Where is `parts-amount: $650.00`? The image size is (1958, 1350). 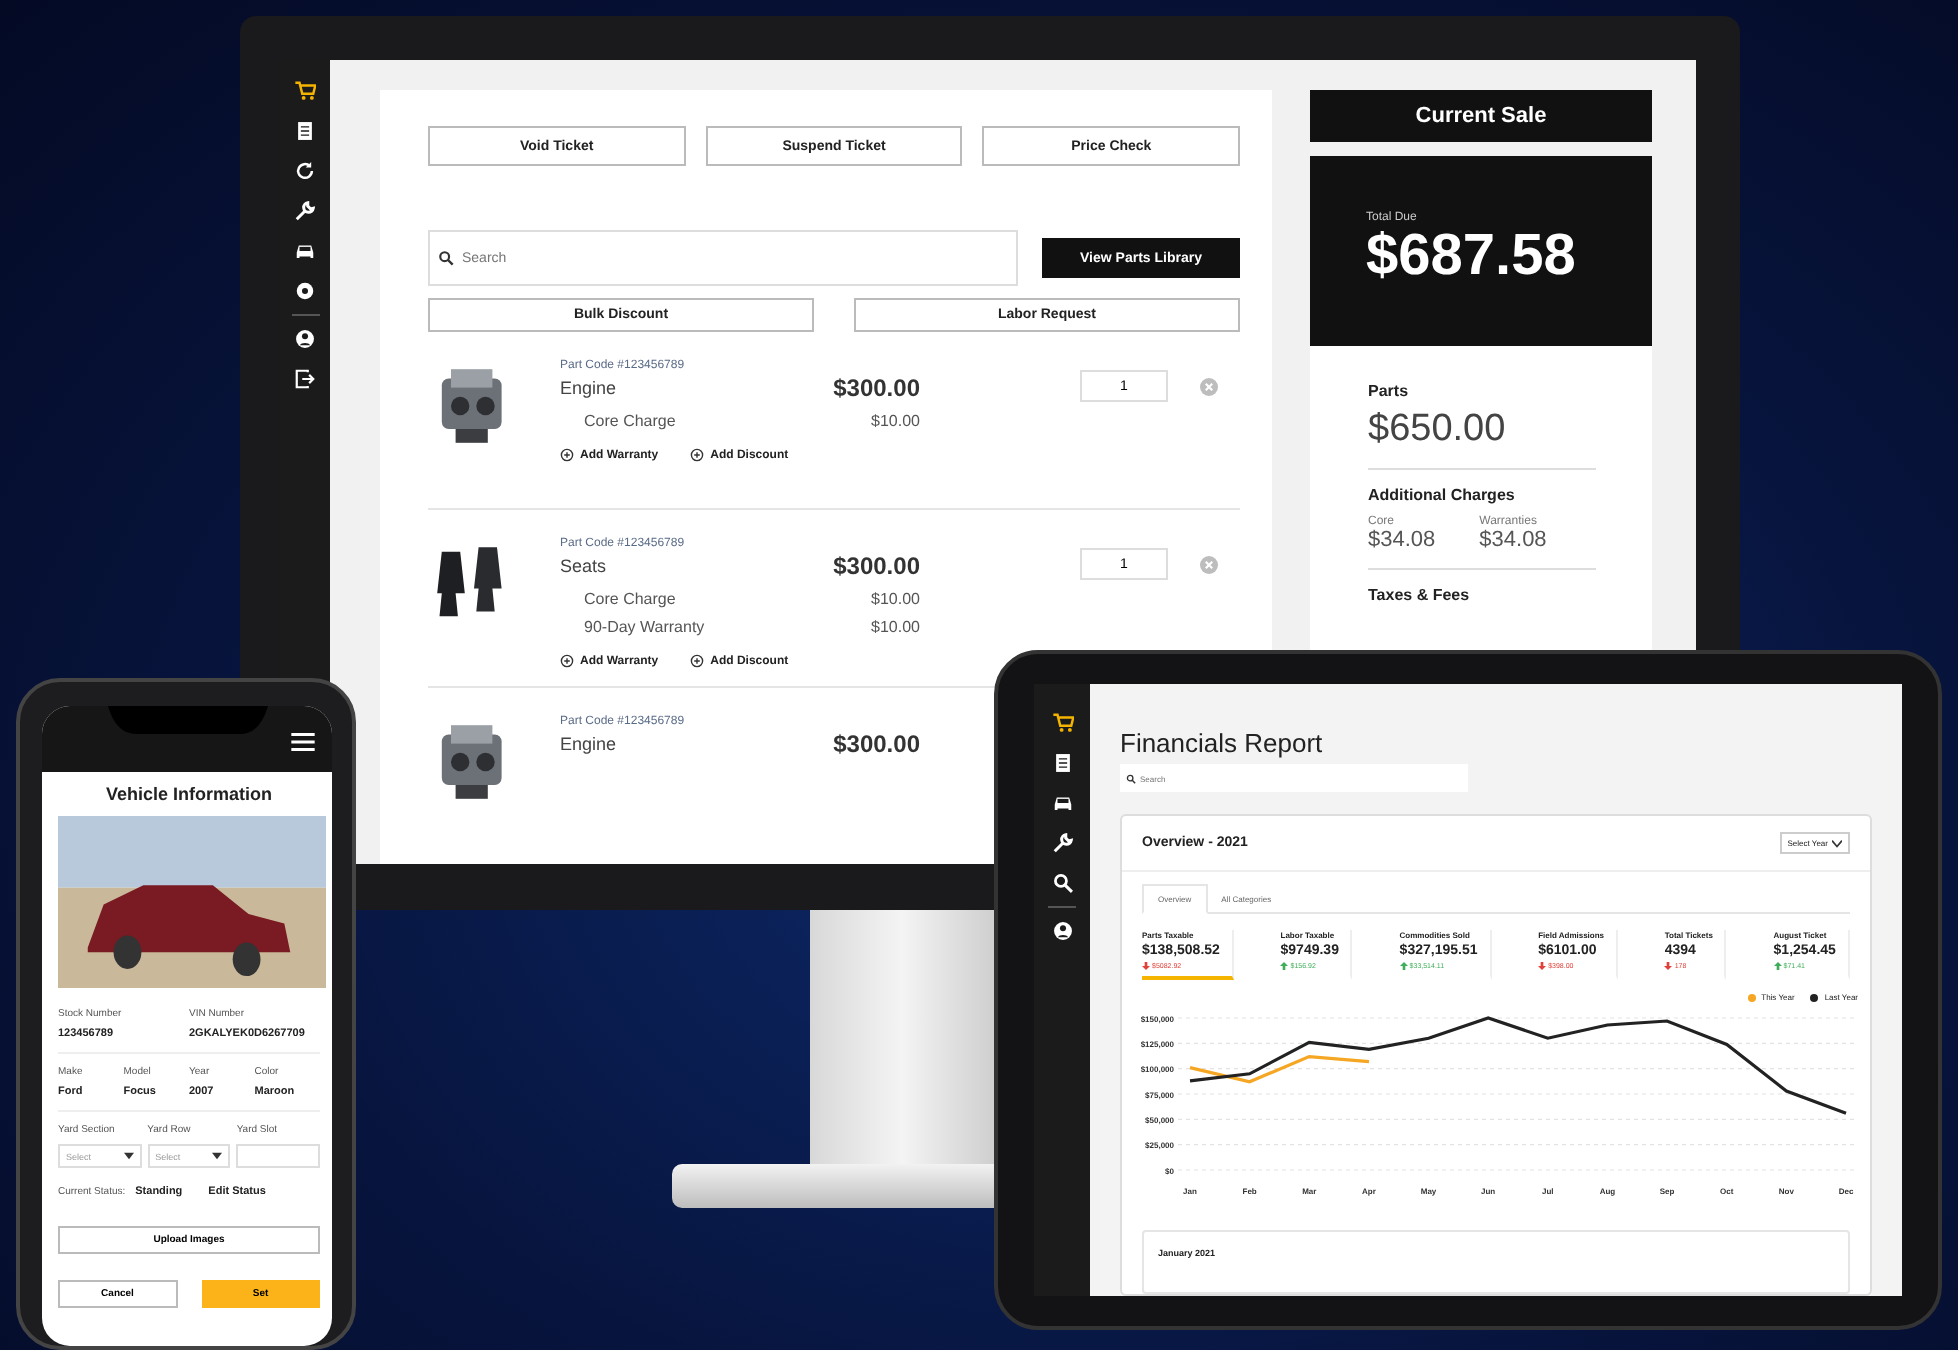
parts-amount: $650.00 is located at coordinates (1438, 430).